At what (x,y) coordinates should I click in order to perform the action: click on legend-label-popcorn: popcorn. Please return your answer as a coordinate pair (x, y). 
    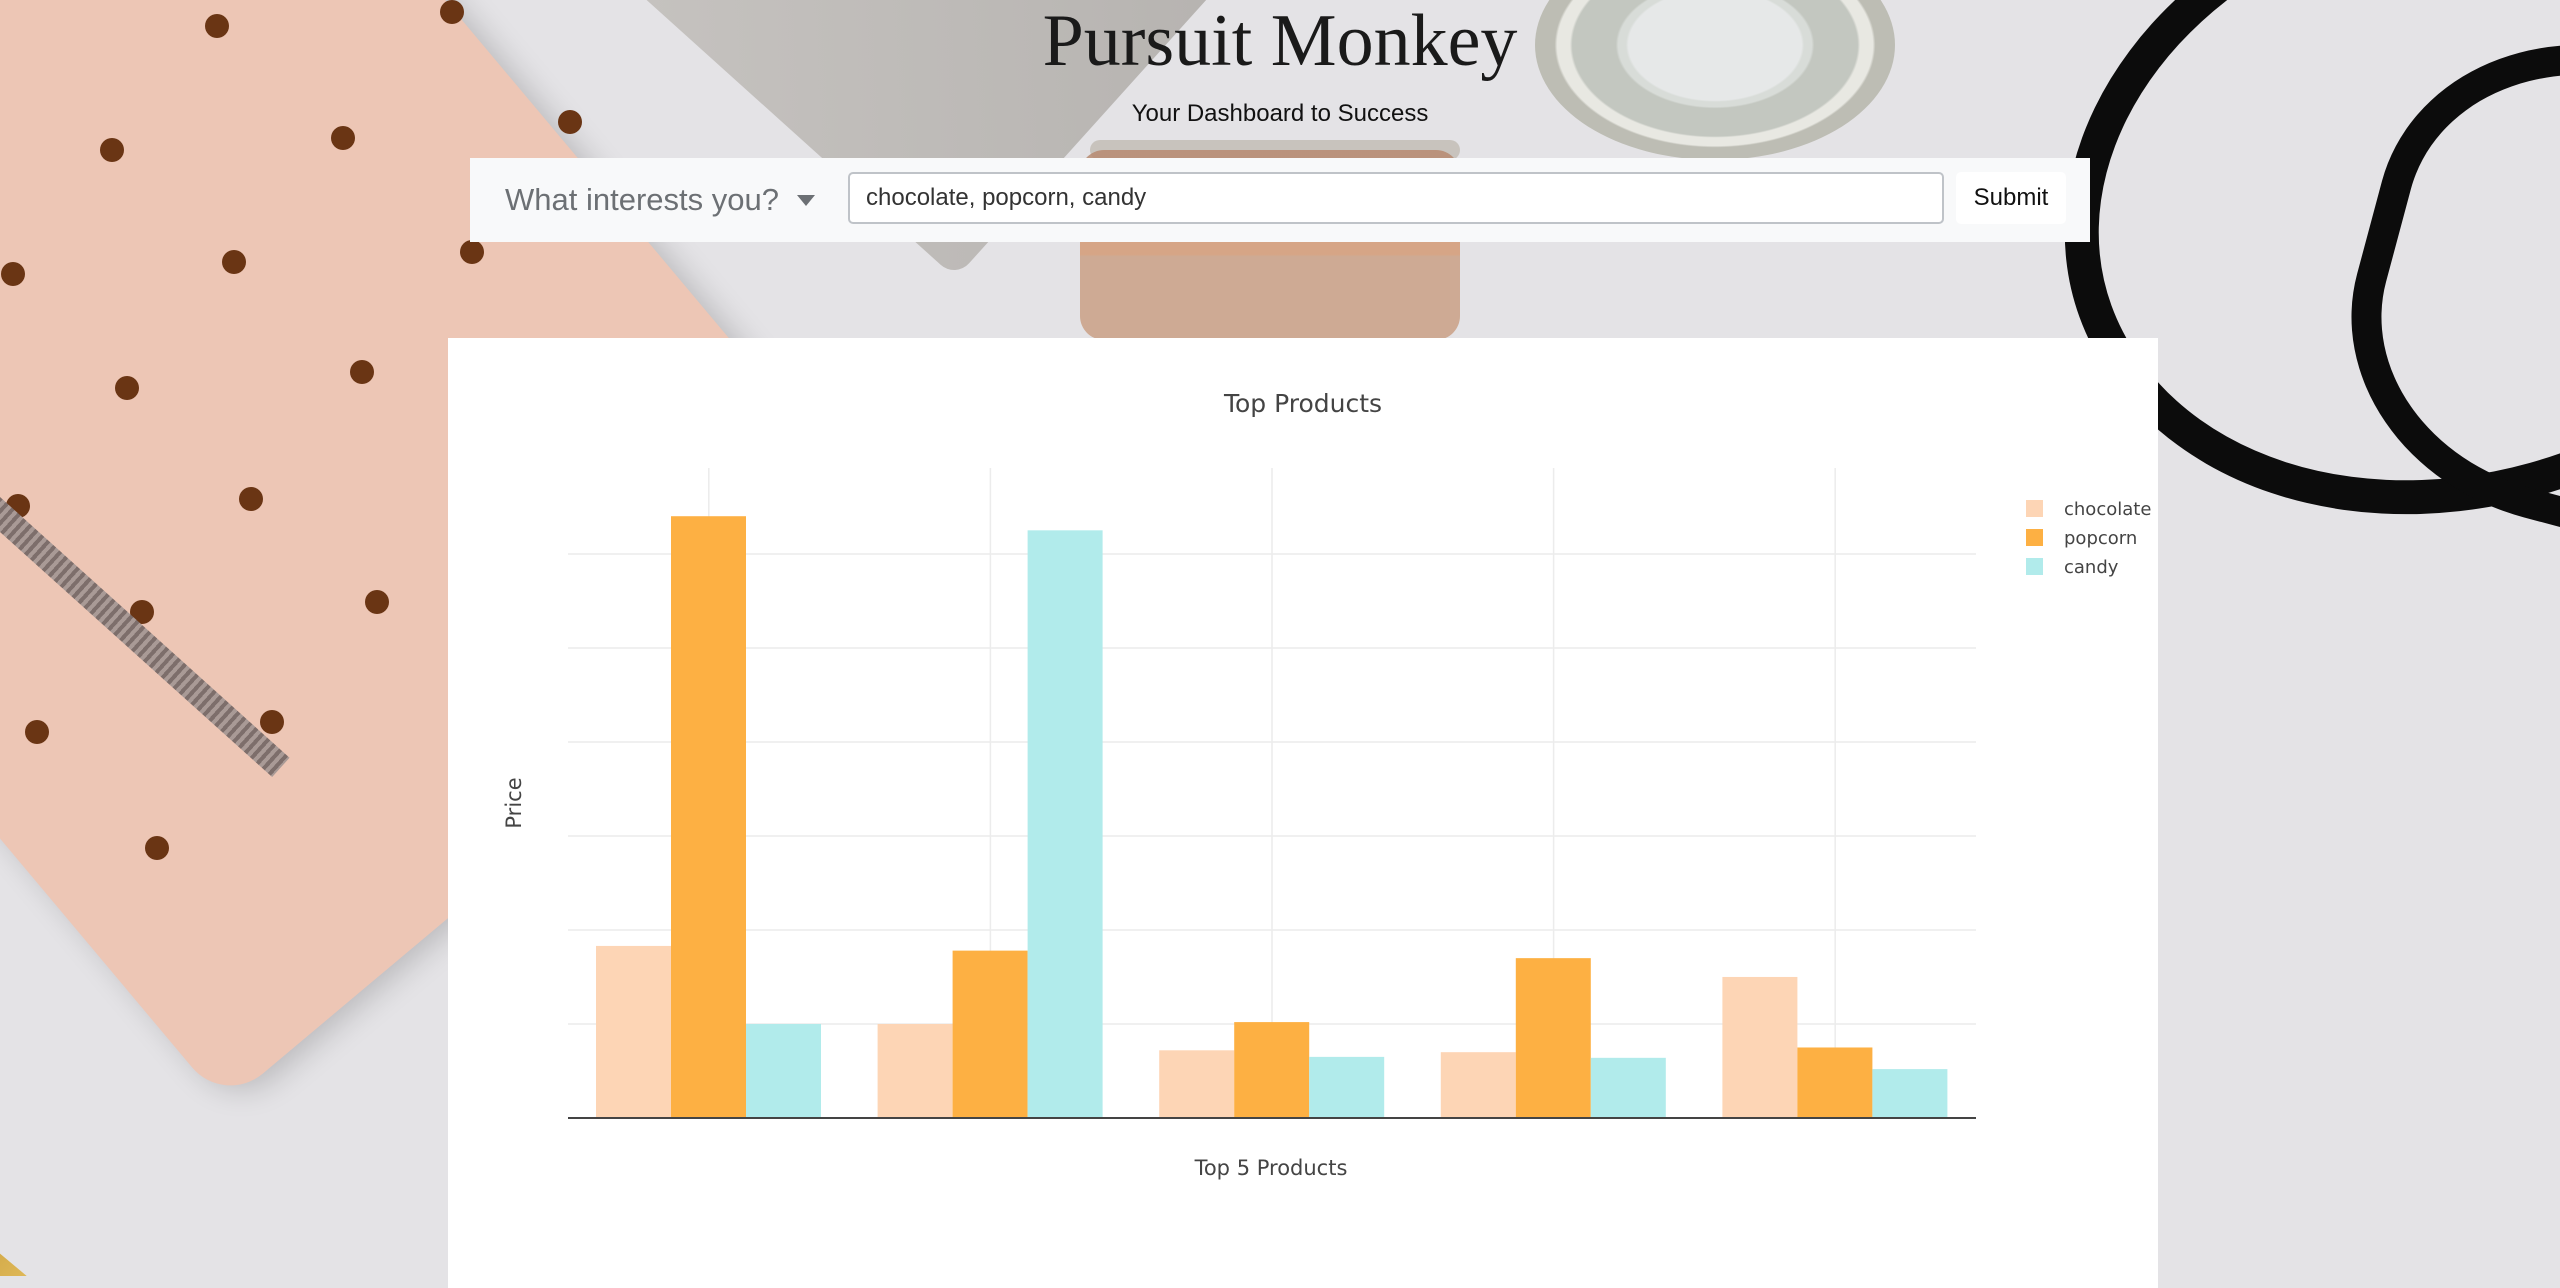
    Looking at the image, I should click on (2100, 538).